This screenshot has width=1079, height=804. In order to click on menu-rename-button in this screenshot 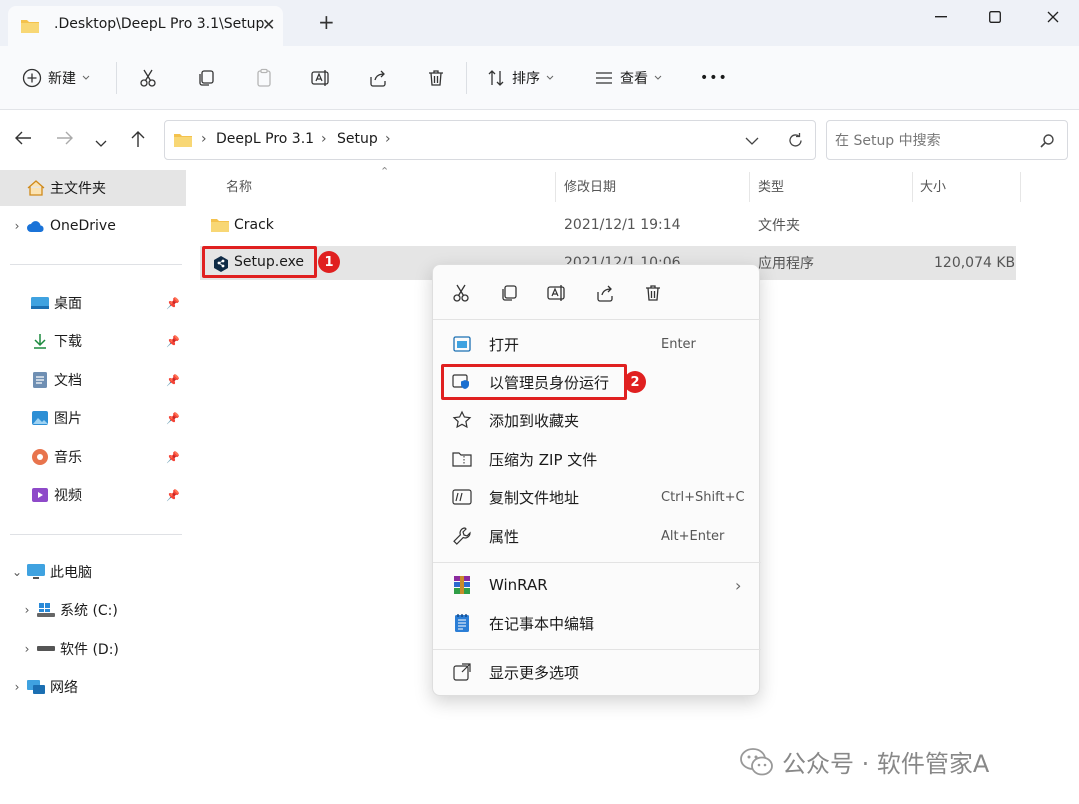, I will do `click(557, 293)`.